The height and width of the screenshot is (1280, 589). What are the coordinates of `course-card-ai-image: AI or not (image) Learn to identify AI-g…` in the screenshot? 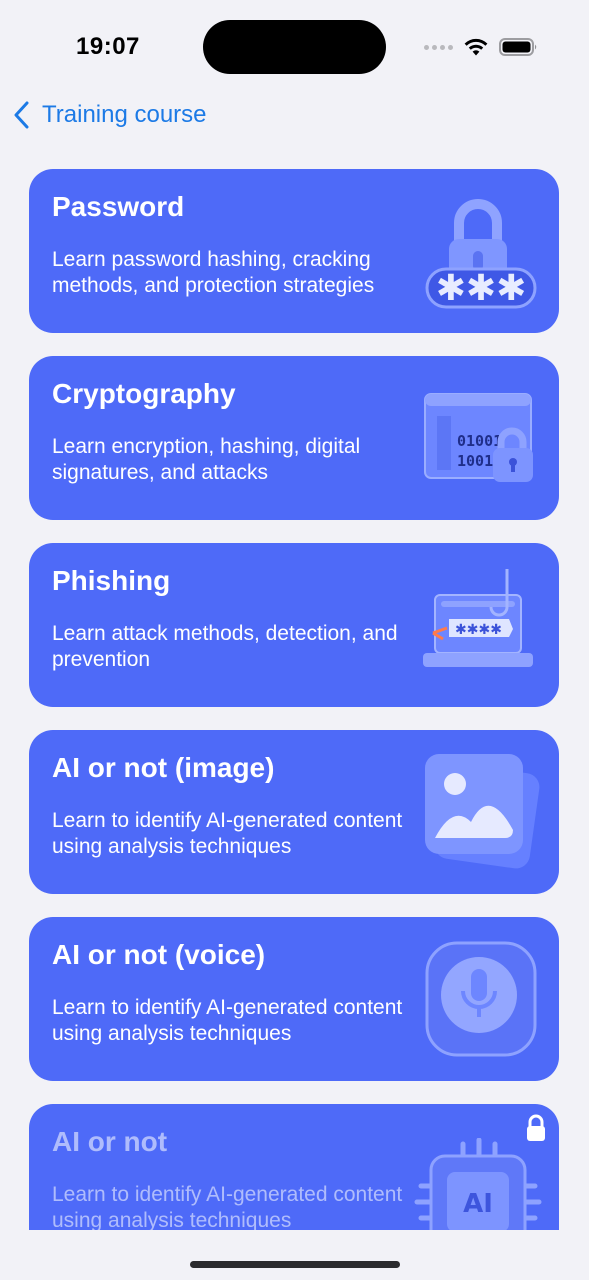 It's located at (294, 812).